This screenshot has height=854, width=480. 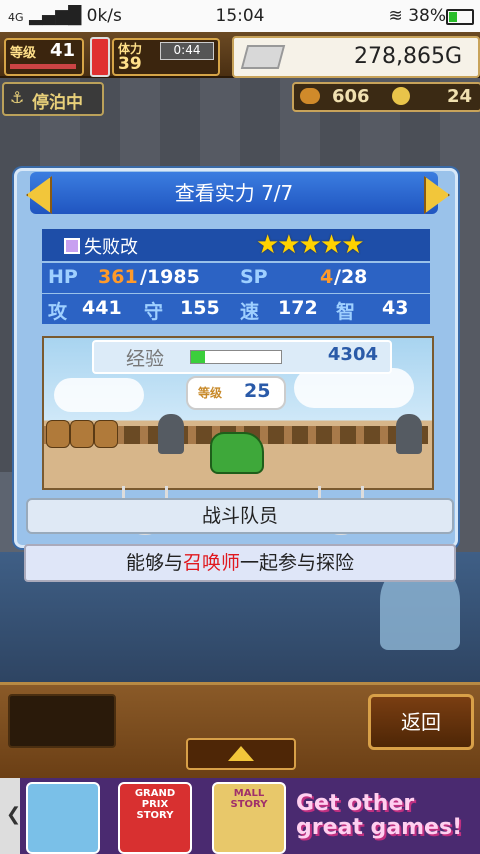 I want to click on description-pre: 能够与, so click(x=154, y=563).